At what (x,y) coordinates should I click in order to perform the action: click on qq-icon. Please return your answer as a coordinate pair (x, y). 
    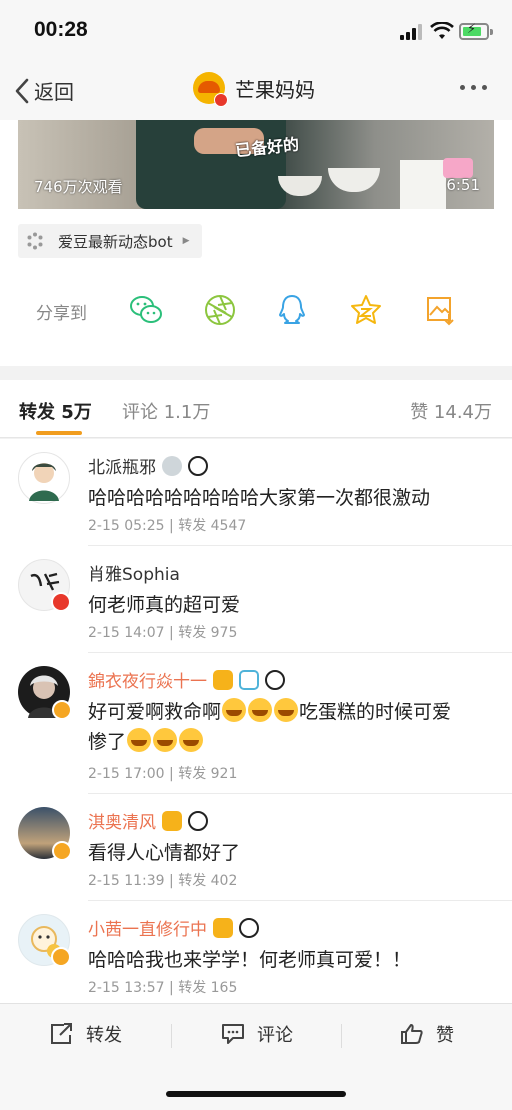
    Looking at the image, I should click on (292, 310).